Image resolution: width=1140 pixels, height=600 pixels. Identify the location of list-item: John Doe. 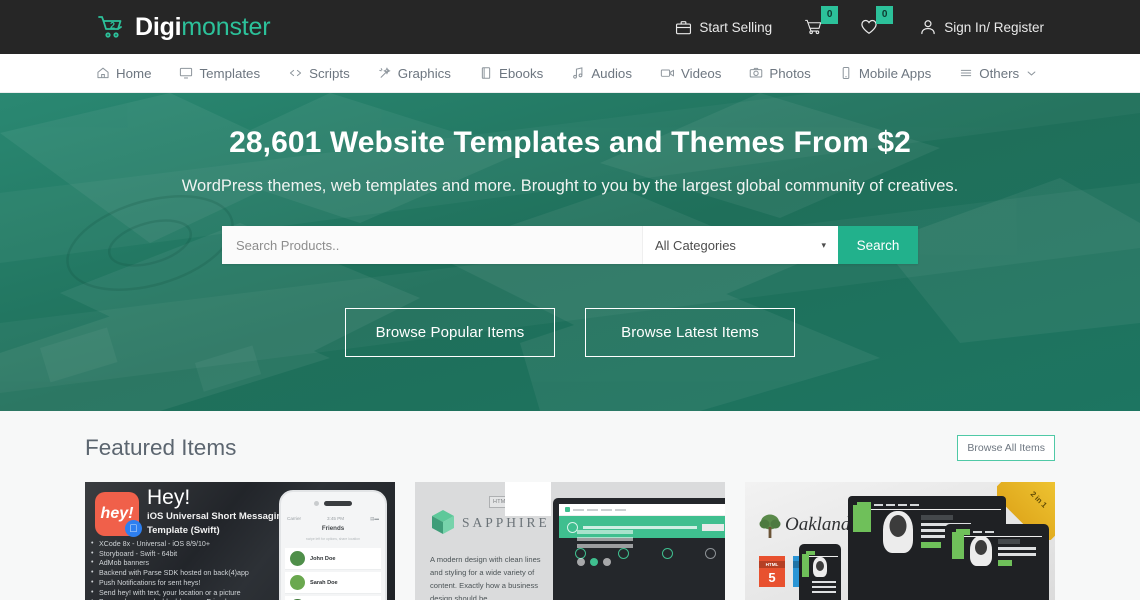
(333, 559).